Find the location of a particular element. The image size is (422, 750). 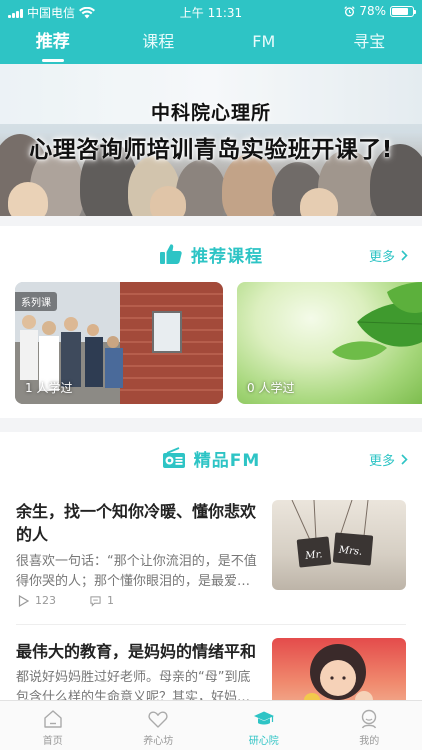

comment-icon is located at coordinates (95, 601).